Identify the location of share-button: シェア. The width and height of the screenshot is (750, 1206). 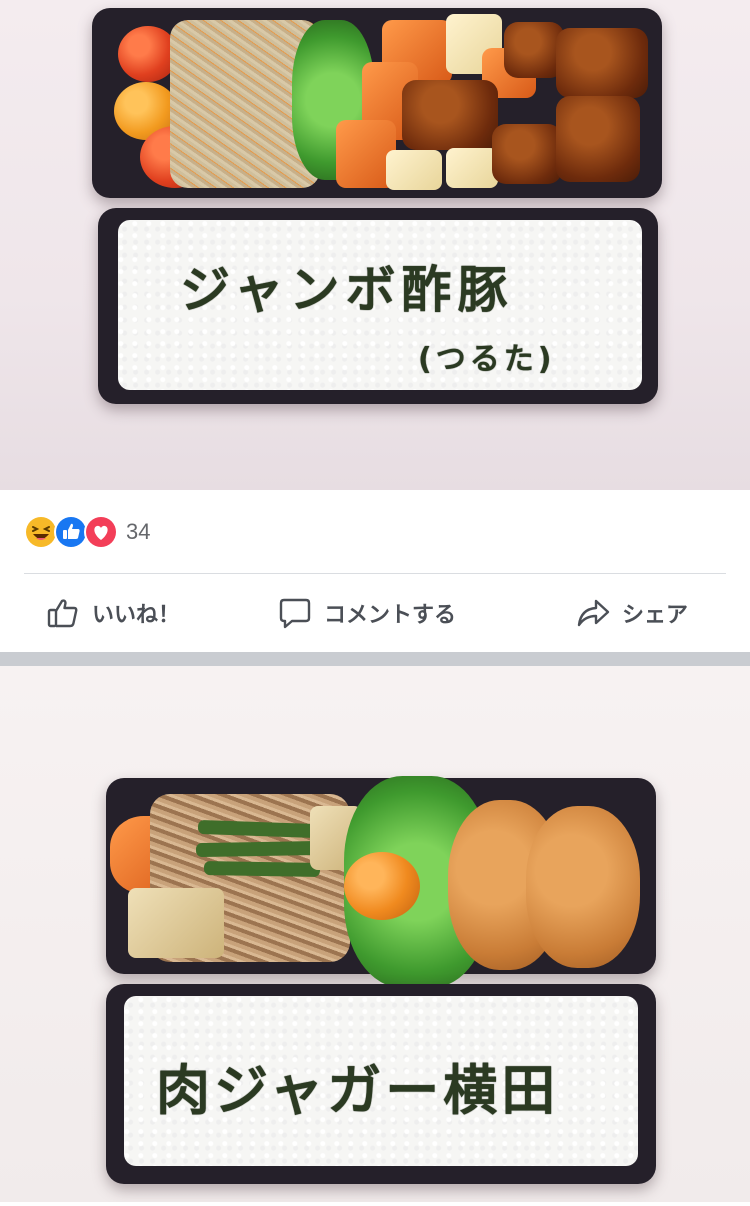
(612, 613).